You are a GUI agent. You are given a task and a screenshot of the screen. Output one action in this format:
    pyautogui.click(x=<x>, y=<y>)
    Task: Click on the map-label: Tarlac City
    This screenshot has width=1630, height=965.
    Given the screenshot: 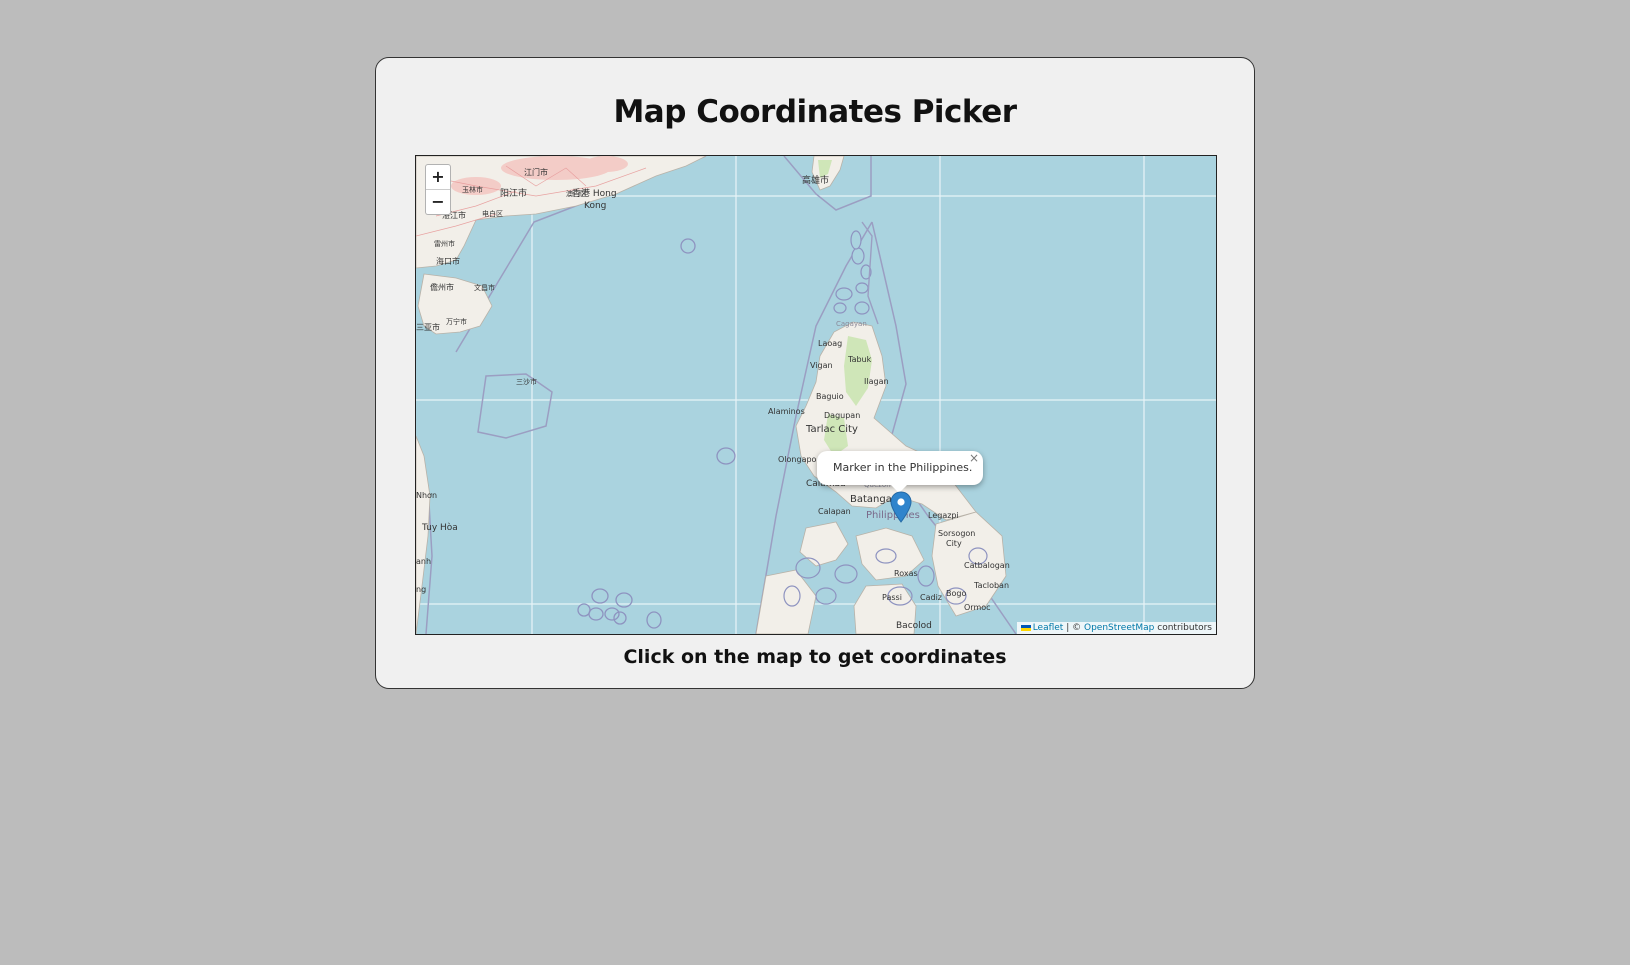 What is the action you would take?
    pyautogui.click(x=831, y=429)
    